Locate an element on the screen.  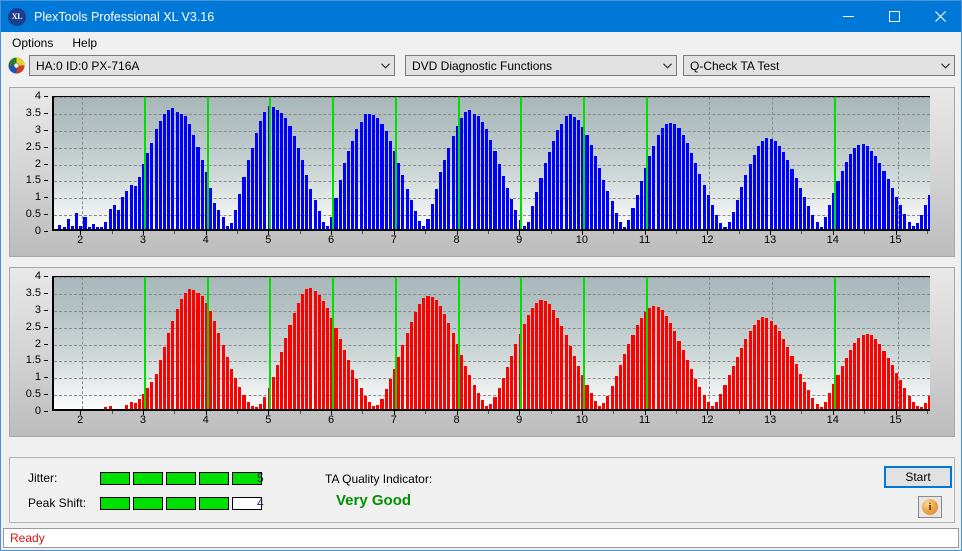
x-tick-label: 4 is located at coordinates (205, 420).